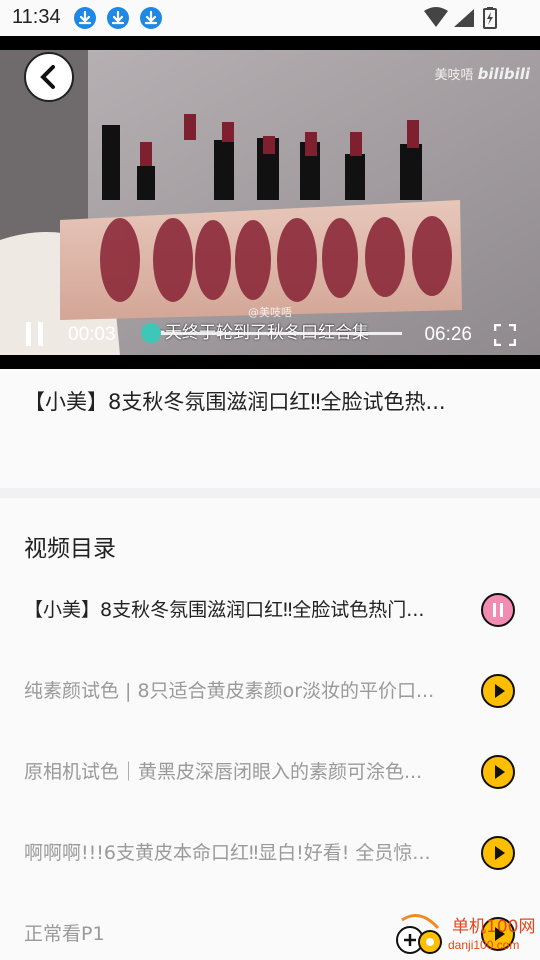 The image size is (540, 960). What do you see at coordinates (35, 334) in the screenshot?
I see `pause-button` at bounding box center [35, 334].